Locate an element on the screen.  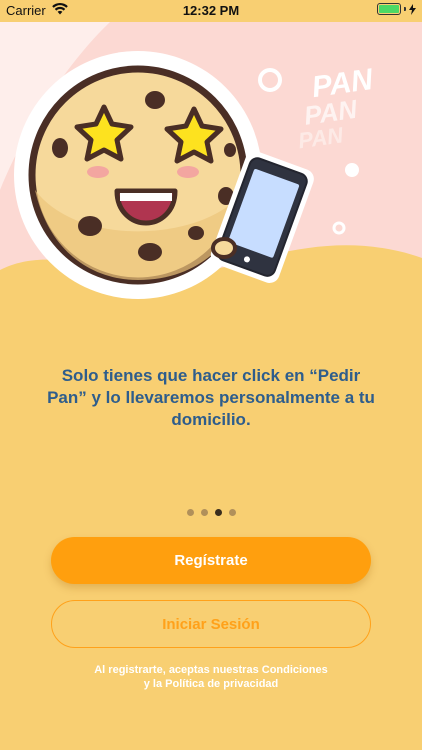
decor-dot is located at coordinates (352, 170).